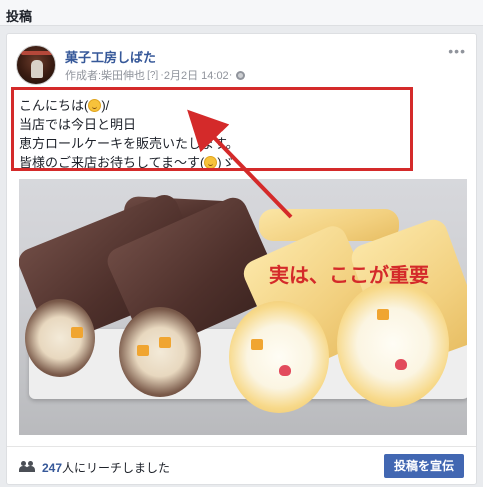  Describe the element at coordinates (19, 16) in the screenshot. I see `section-title: 投稿` at that location.